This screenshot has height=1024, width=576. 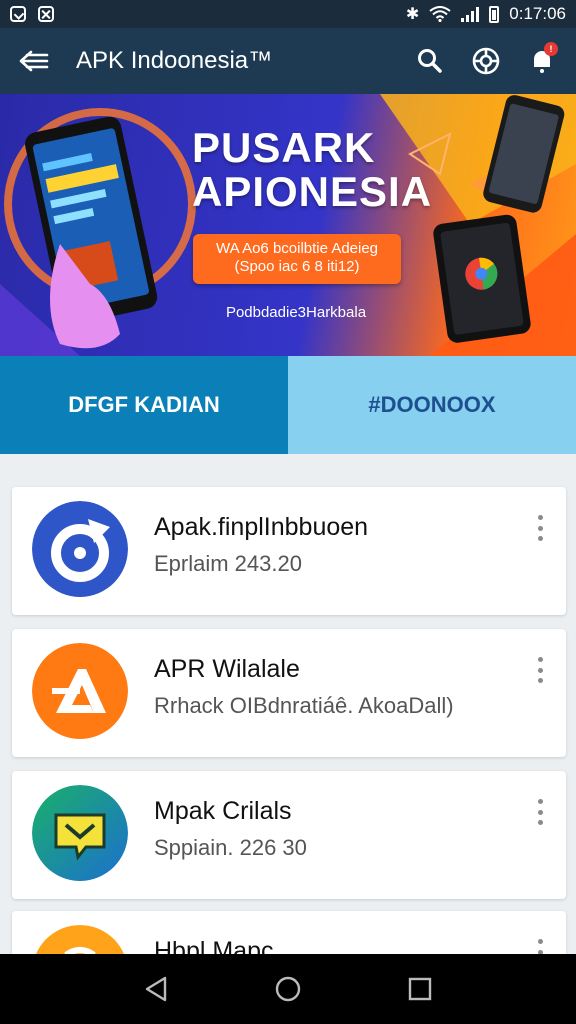 I want to click on back-triangle-icon, so click(x=156, y=989).